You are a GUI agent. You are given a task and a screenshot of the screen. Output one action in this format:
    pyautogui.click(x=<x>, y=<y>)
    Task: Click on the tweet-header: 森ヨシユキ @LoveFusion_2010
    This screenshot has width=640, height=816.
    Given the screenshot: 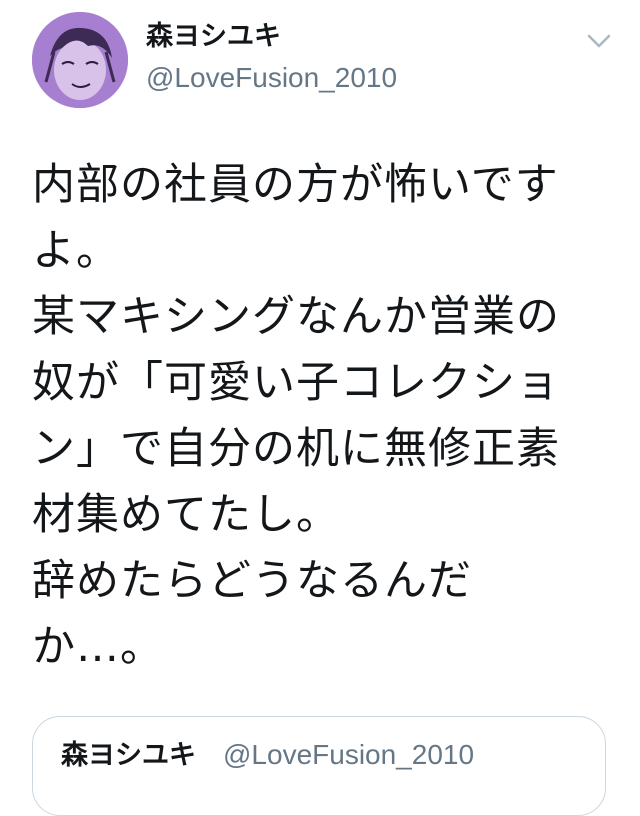 What is the action you would take?
    pyautogui.click(x=320, y=60)
    